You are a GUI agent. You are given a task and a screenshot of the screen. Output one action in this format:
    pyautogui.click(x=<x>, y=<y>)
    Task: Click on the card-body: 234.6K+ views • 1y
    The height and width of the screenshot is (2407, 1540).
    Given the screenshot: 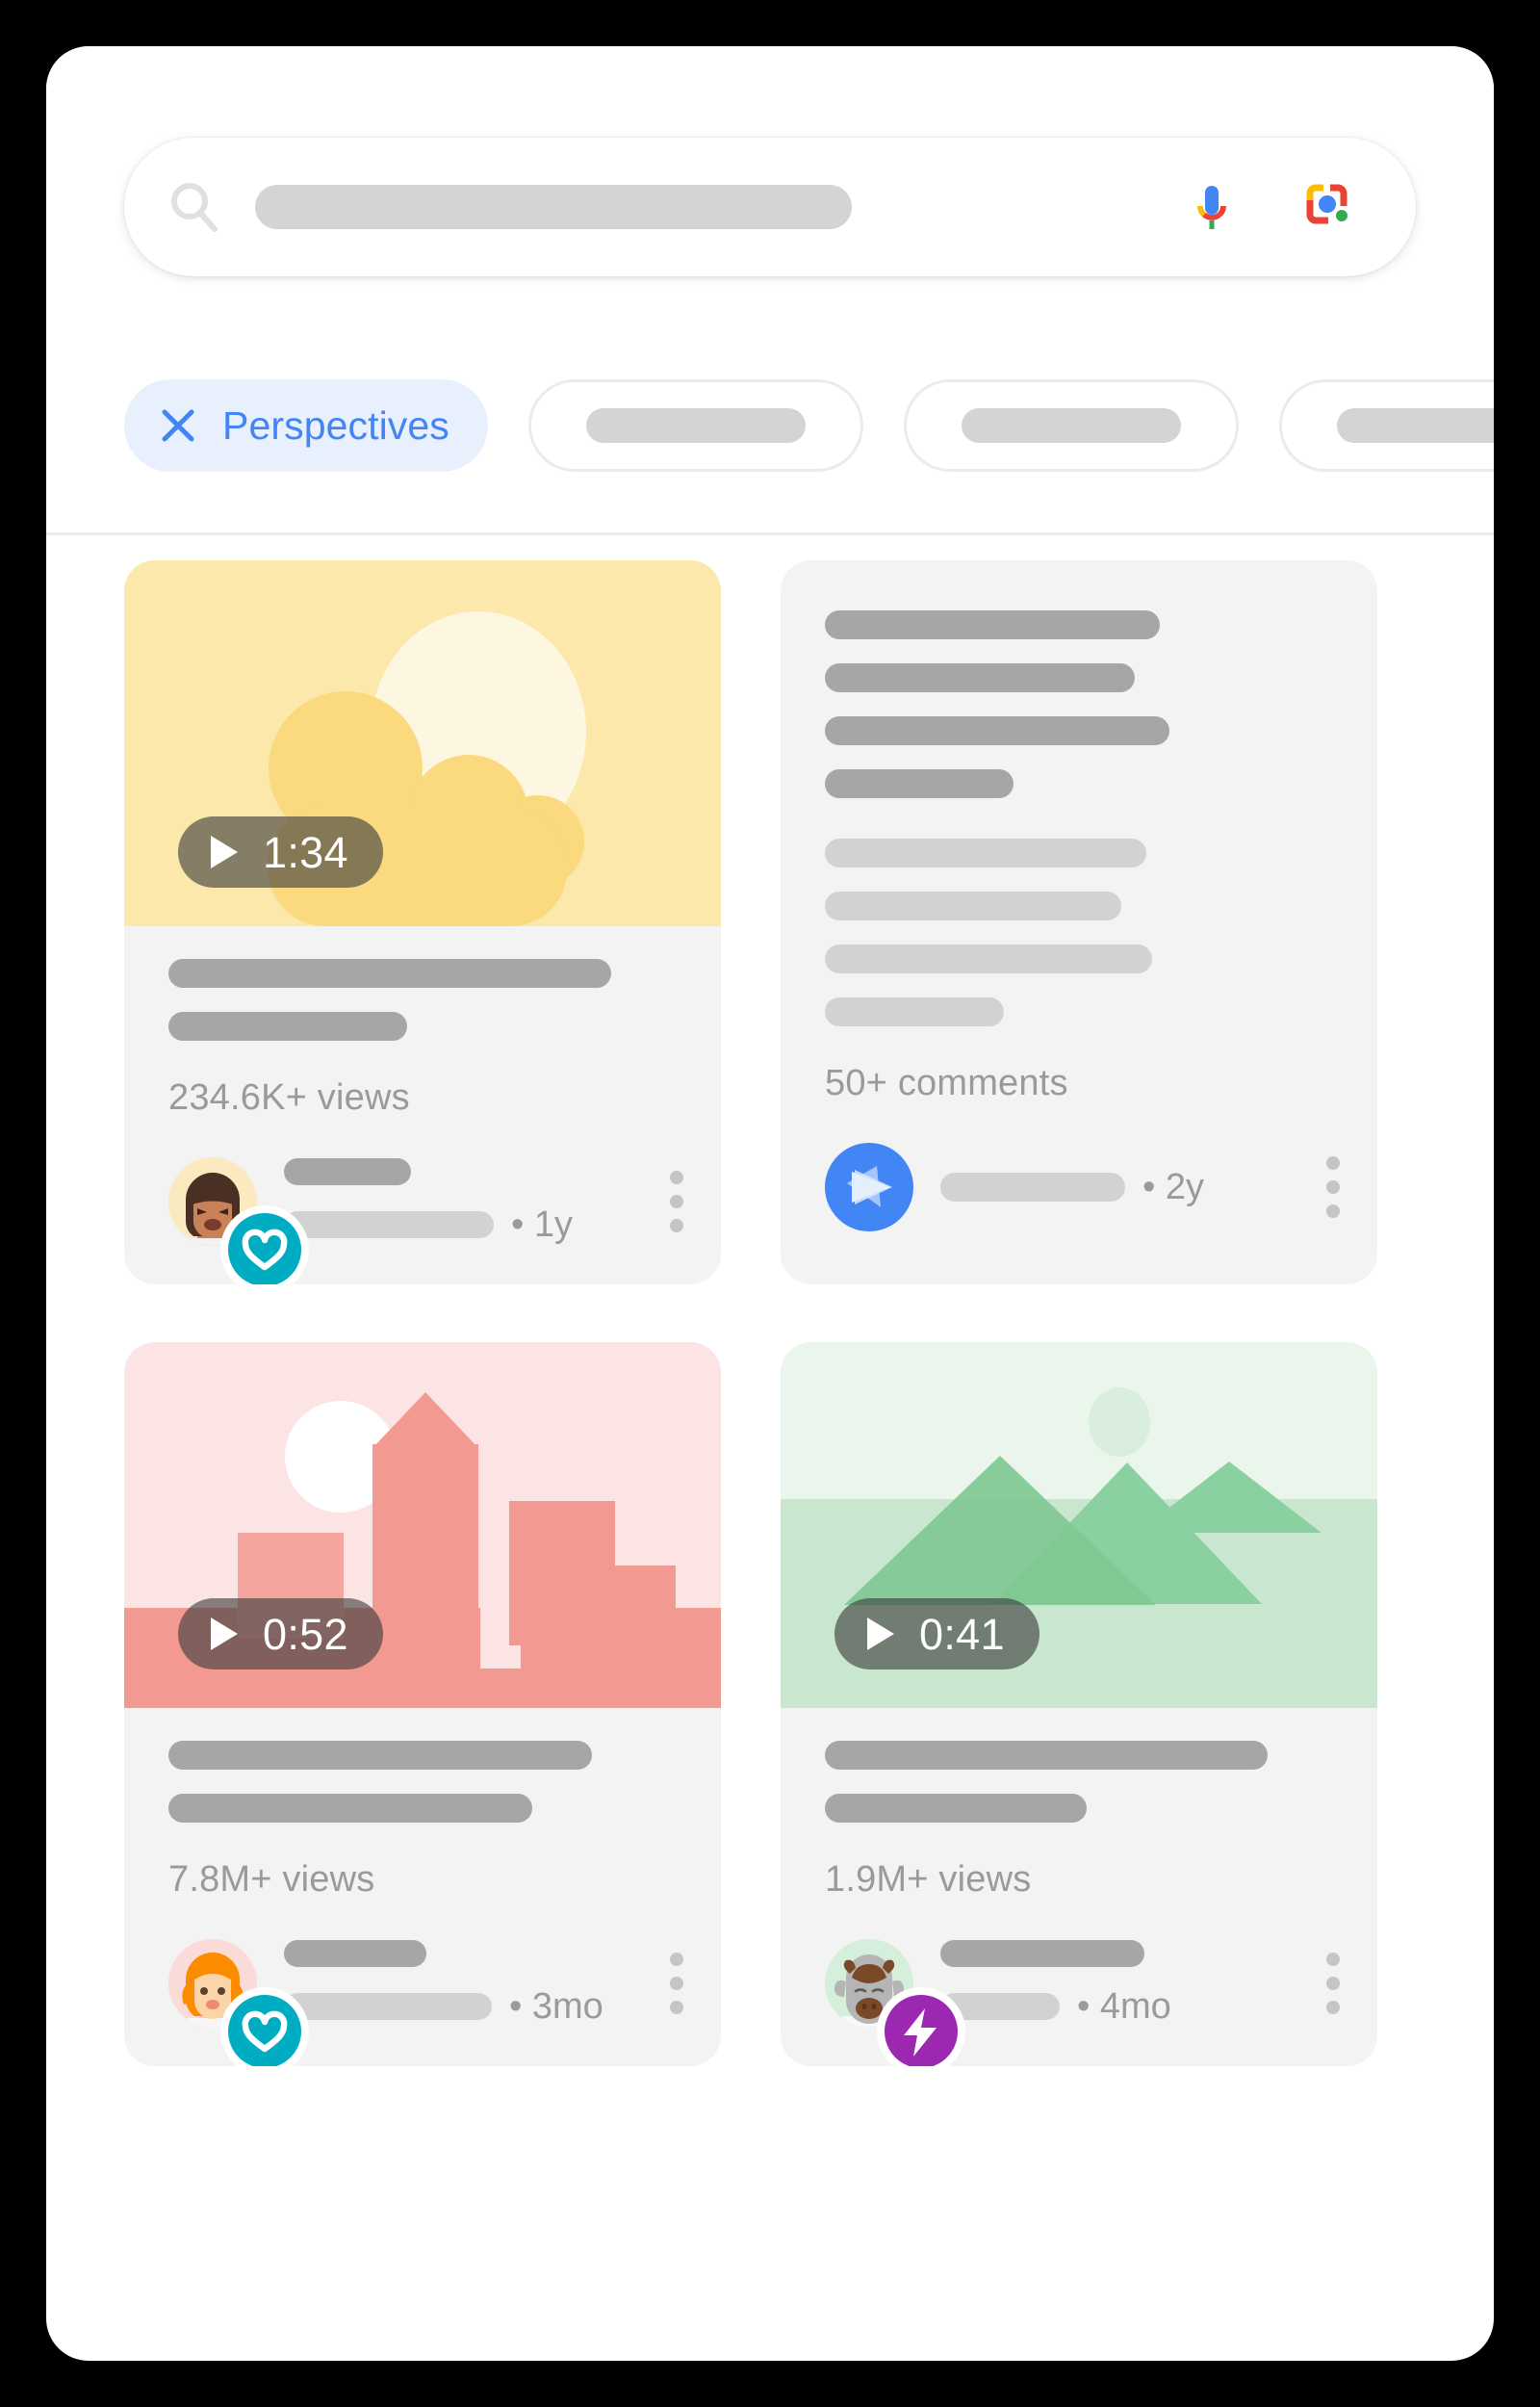 What is the action you would take?
    pyautogui.click(x=422, y=1105)
    